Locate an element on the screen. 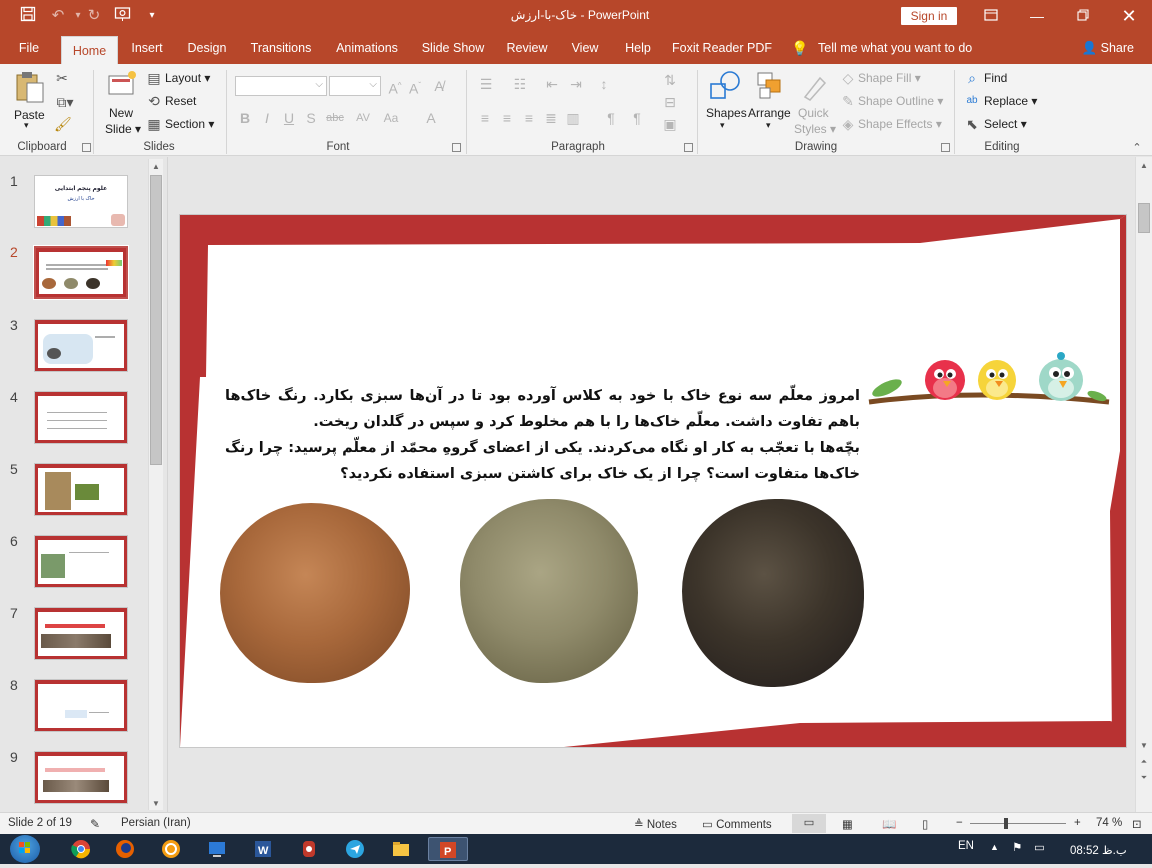 The image size is (1152, 868). tab-review: Review is located at coordinates (527, 50).